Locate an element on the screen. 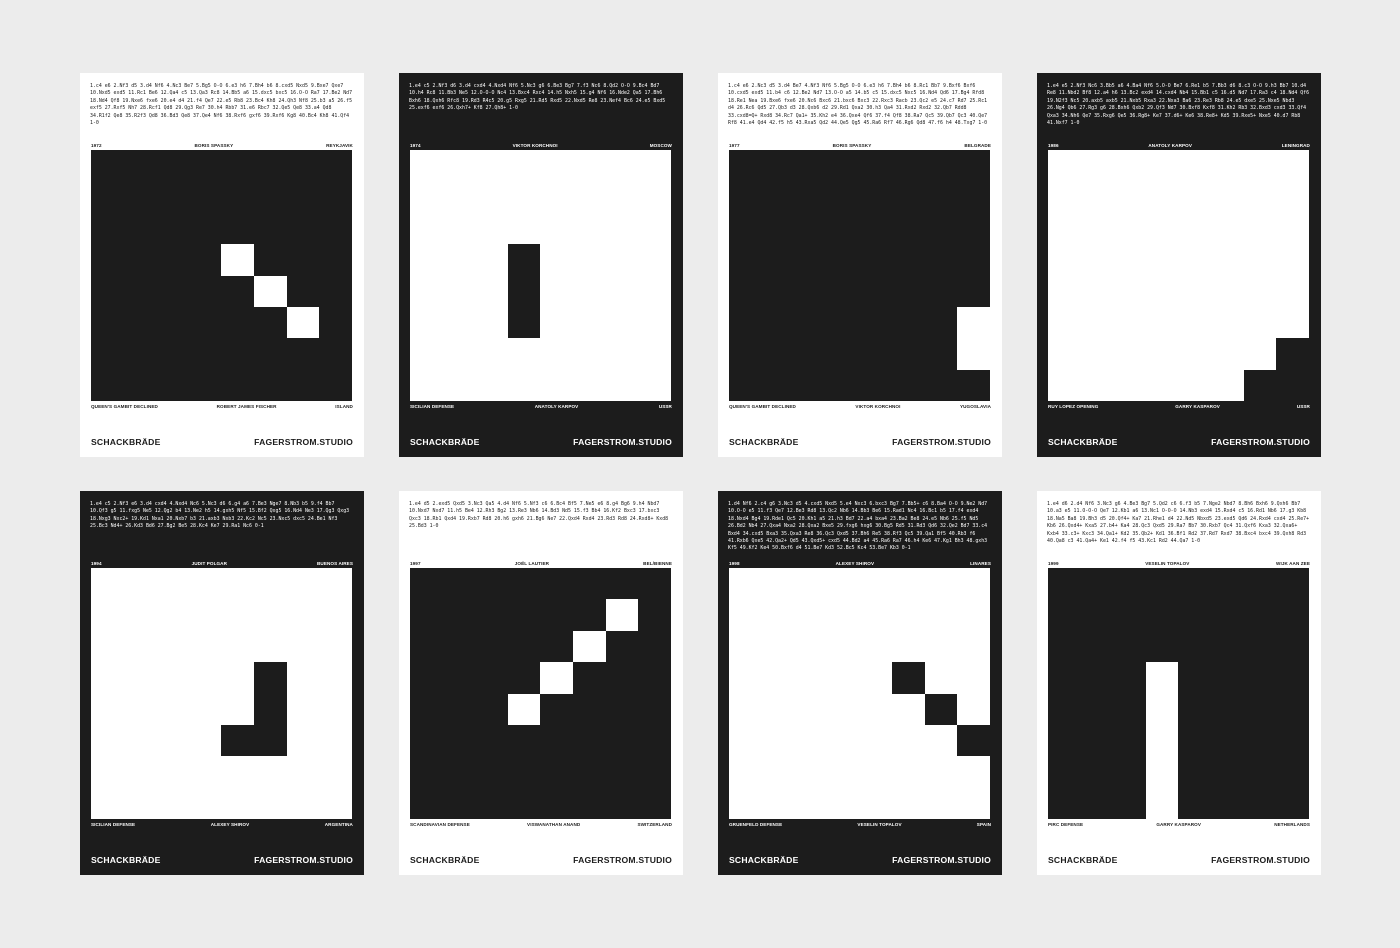 The image size is (1400, 948). opening-name: Queen's Gambit Declined is located at coordinates (762, 406).